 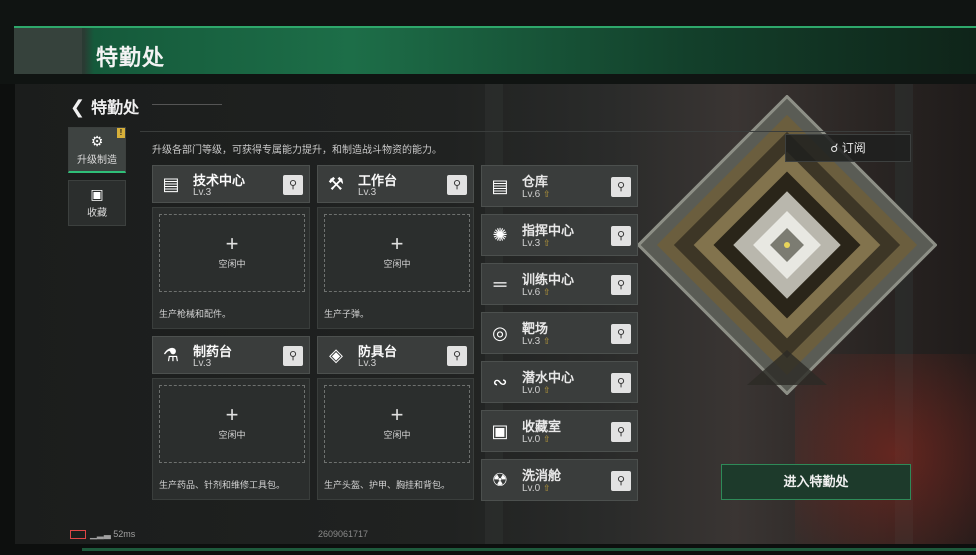 What do you see at coordinates (195, 314) in the screenshot?
I see `card-description: 生产枪械和配件。` at bounding box center [195, 314].